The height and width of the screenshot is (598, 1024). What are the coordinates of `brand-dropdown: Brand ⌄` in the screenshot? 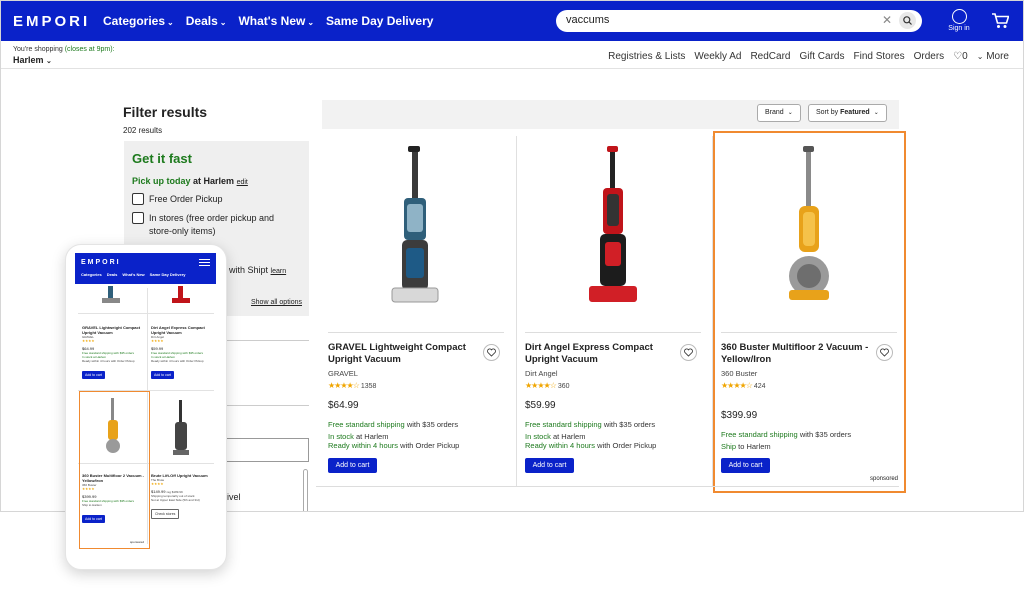 It's located at (779, 113).